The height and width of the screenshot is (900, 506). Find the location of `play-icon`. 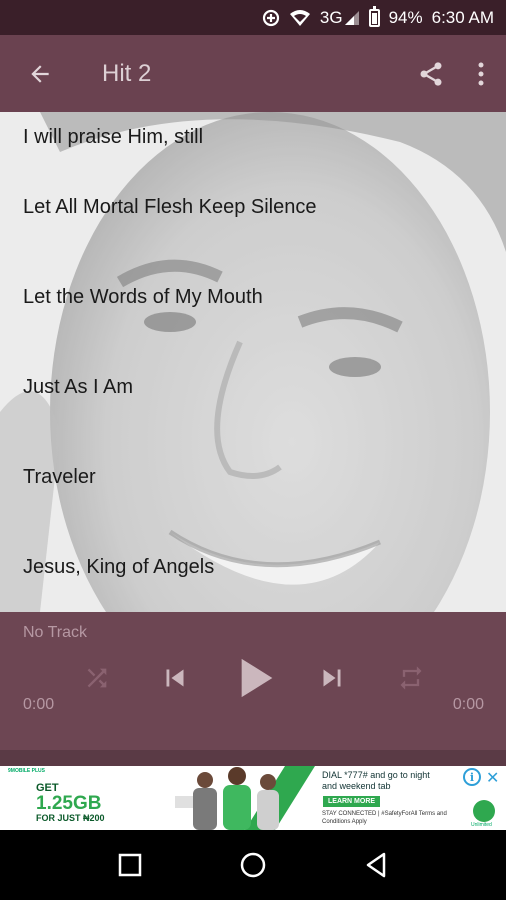

play-icon is located at coordinates (257, 678).